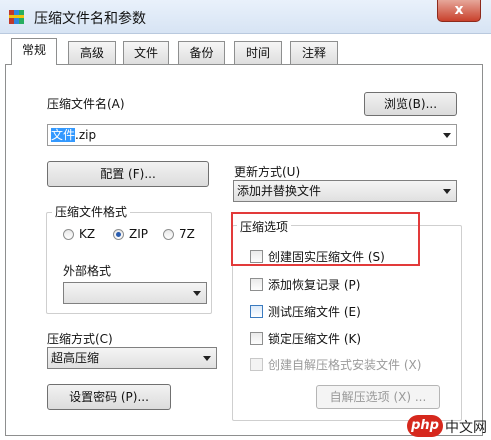  I want to click on lock-archive-label: 锁定压缩文件 (K), so click(315, 339).